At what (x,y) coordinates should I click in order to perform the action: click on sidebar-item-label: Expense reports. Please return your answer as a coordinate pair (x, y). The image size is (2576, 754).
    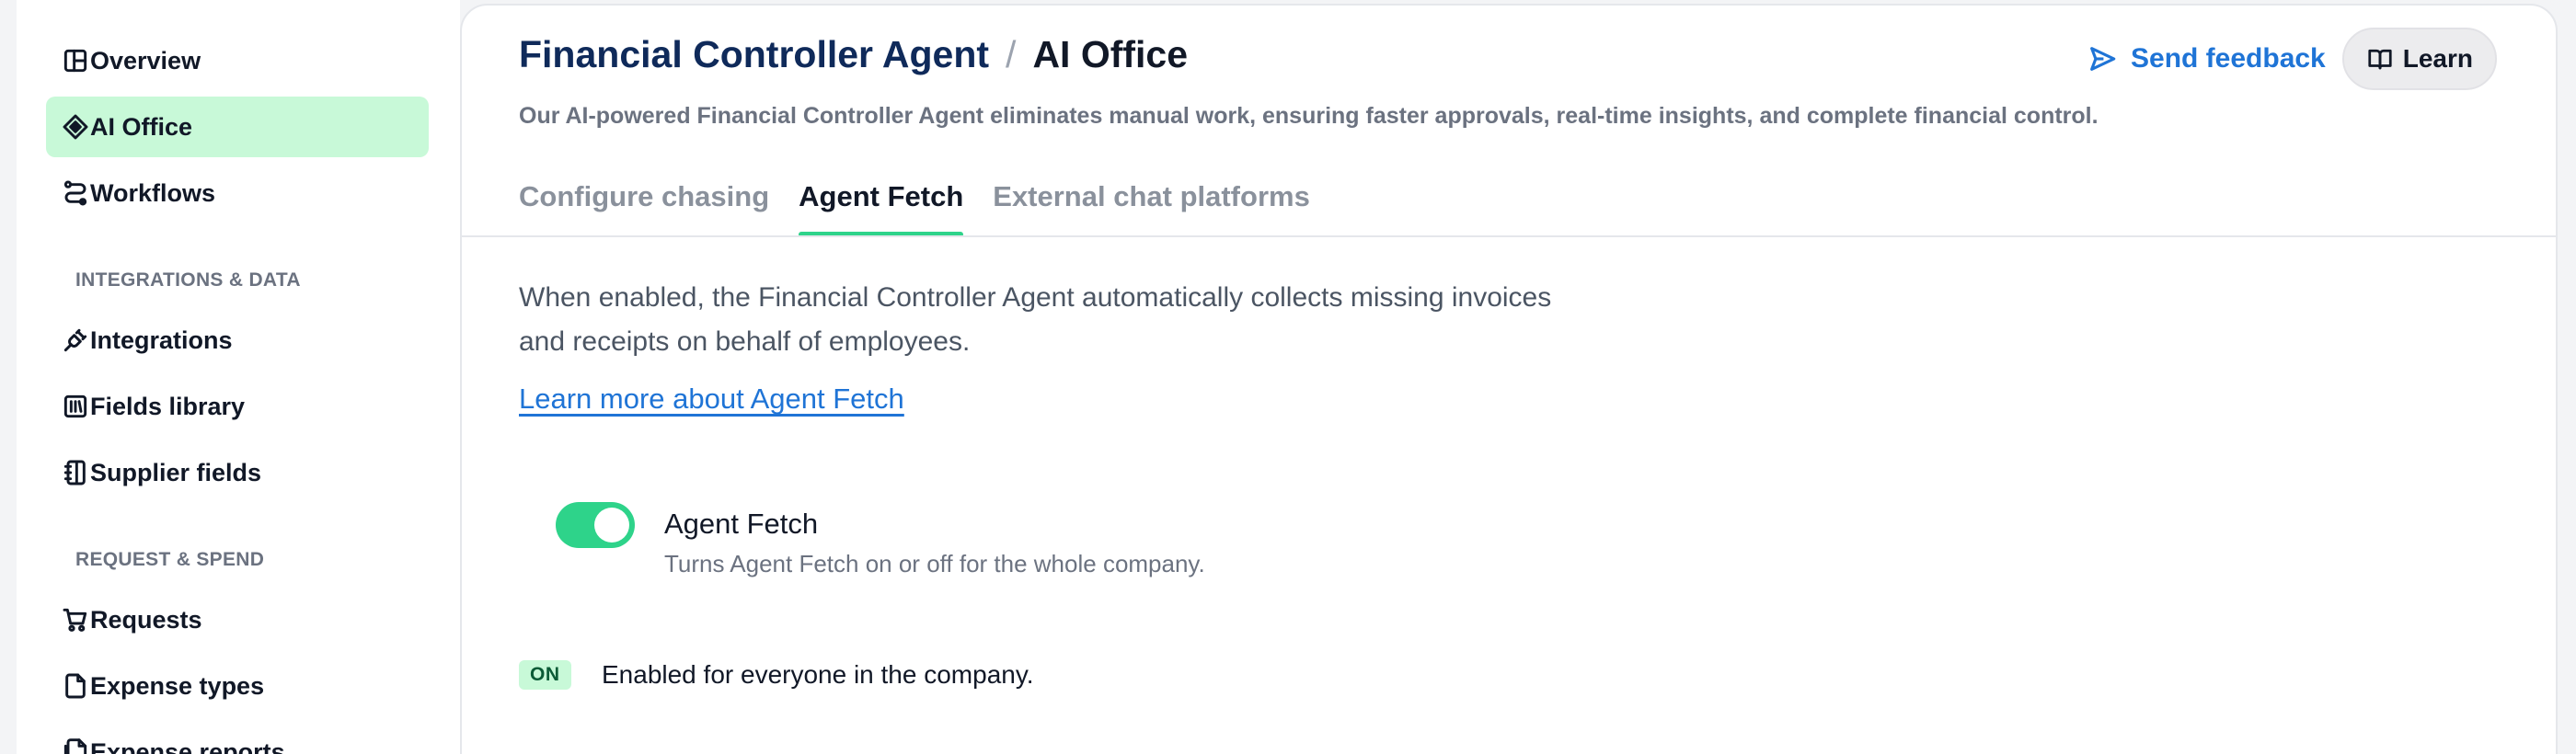
    Looking at the image, I should click on (187, 745).